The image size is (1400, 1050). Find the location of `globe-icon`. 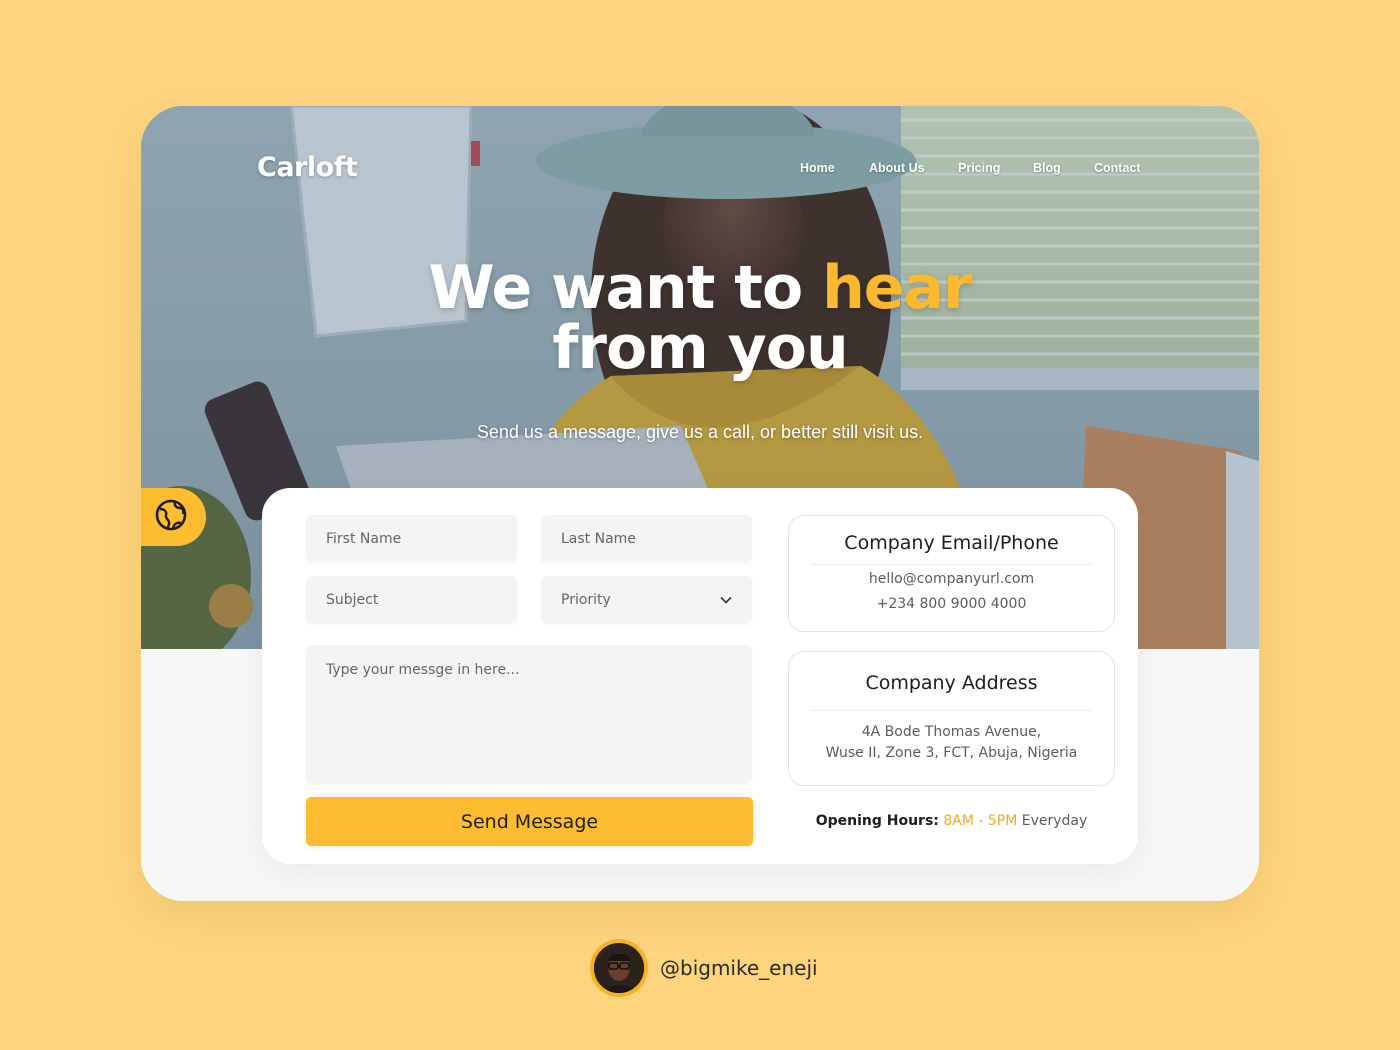

globe-icon is located at coordinates (171, 517).